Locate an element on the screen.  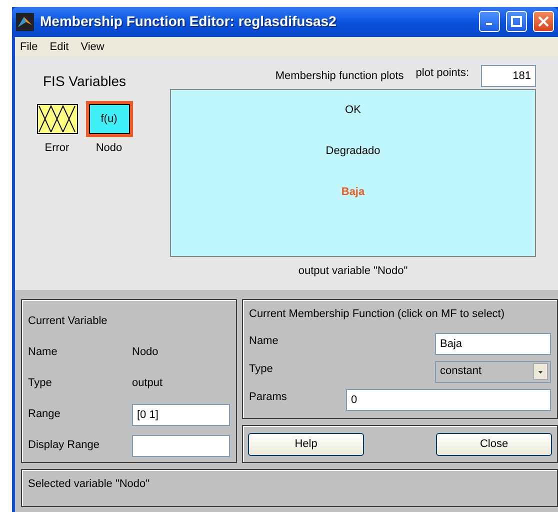
plot-points-field: 181 is located at coordinates (508, 76).